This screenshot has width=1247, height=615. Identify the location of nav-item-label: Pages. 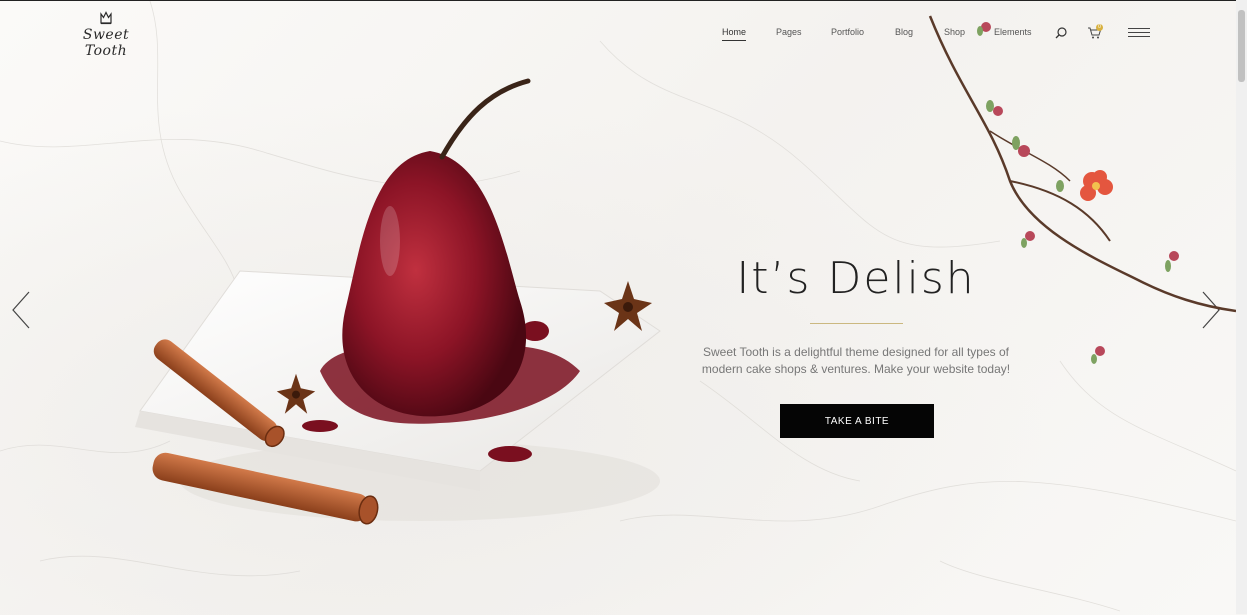
(789, 32).